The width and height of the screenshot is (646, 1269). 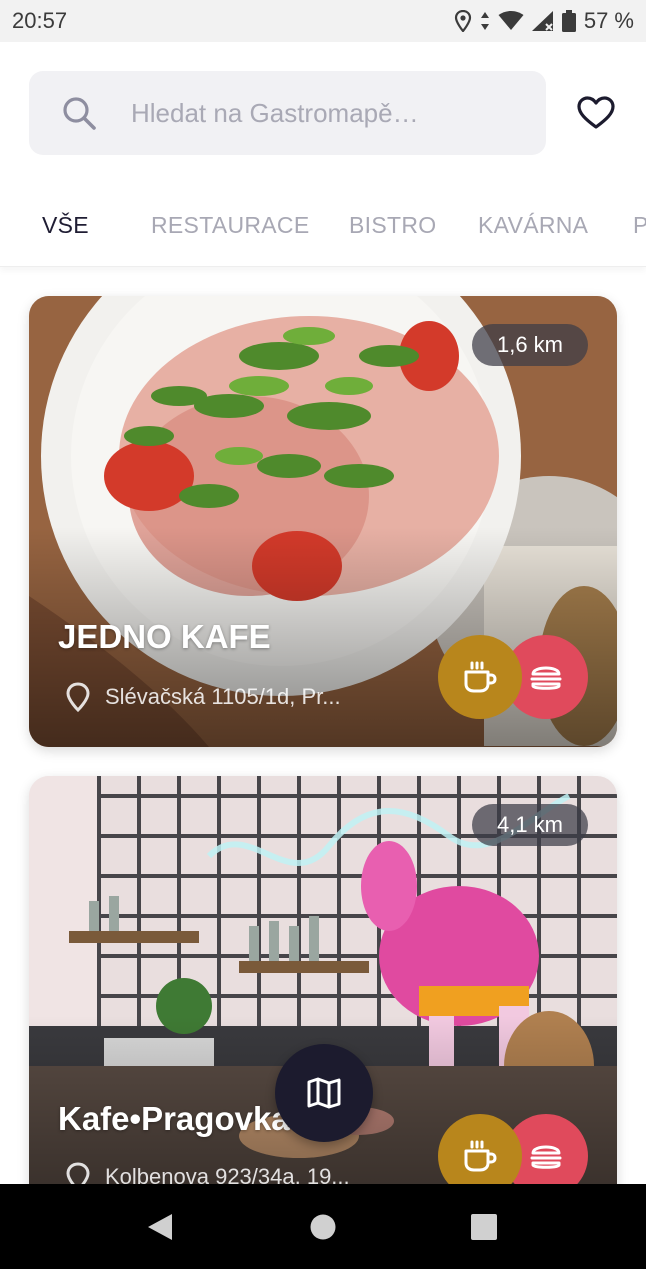 I want to click on system-nav-bar, so click(x=323, y=1226).